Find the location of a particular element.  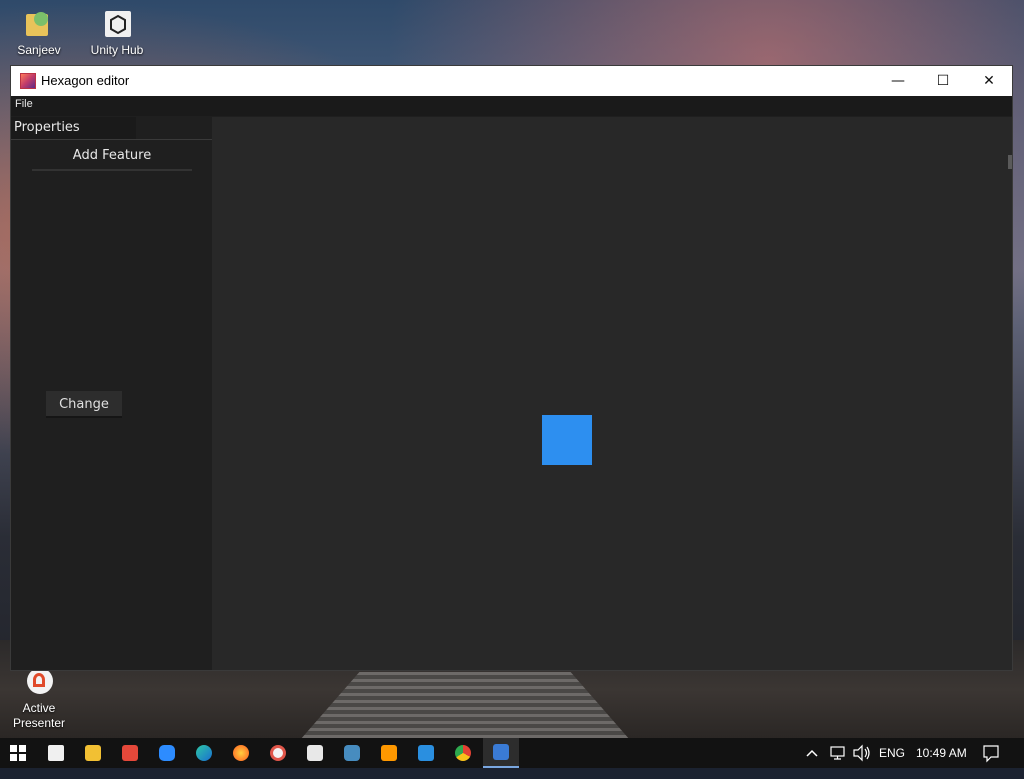

notification-icon is located at coordinates (991, 754).